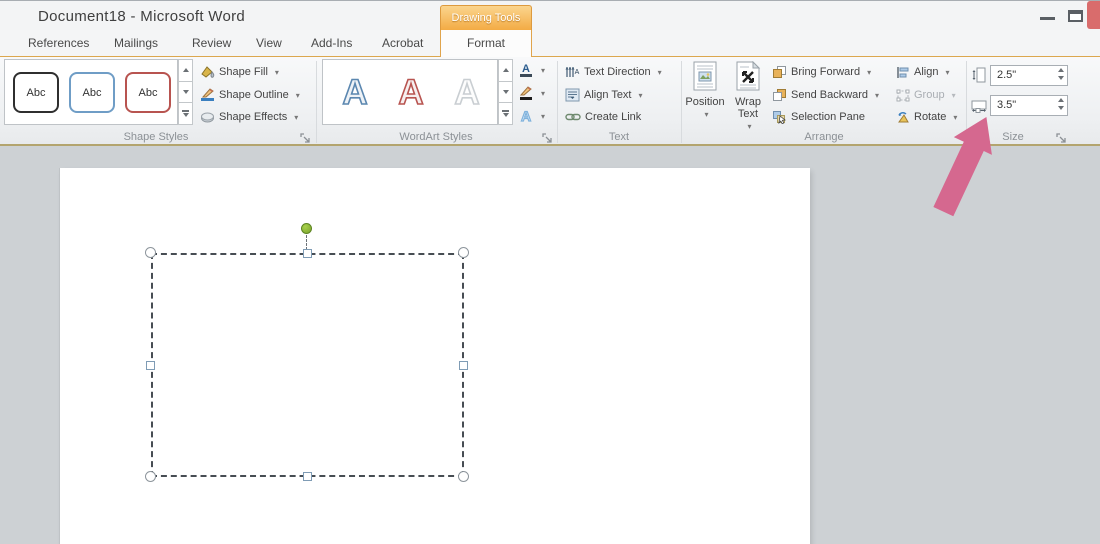  What do you see at coordinates (818, 117) in the screenshot?
I see `selection-pane-button: Selection Pane` at bounding box center [818, 117].